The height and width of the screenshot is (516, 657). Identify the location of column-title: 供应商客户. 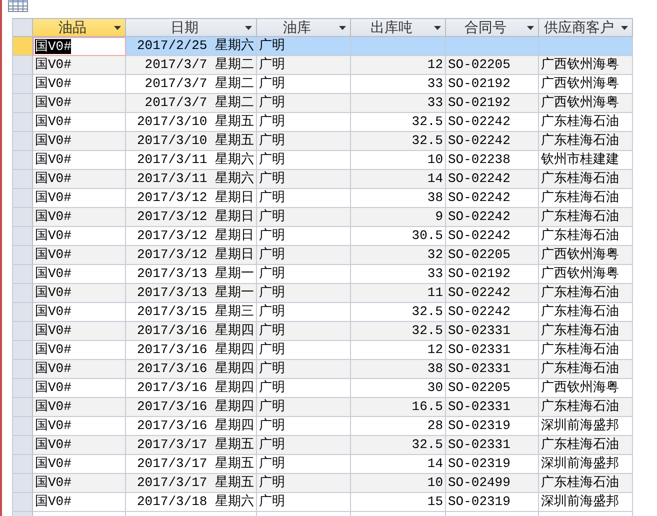
(579, 27).